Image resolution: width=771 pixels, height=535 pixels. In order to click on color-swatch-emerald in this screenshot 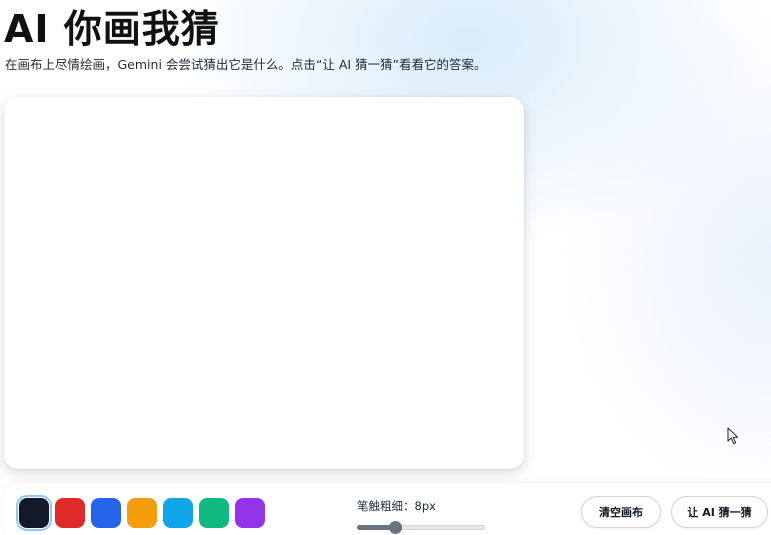, I will do `click(214, 513)`.